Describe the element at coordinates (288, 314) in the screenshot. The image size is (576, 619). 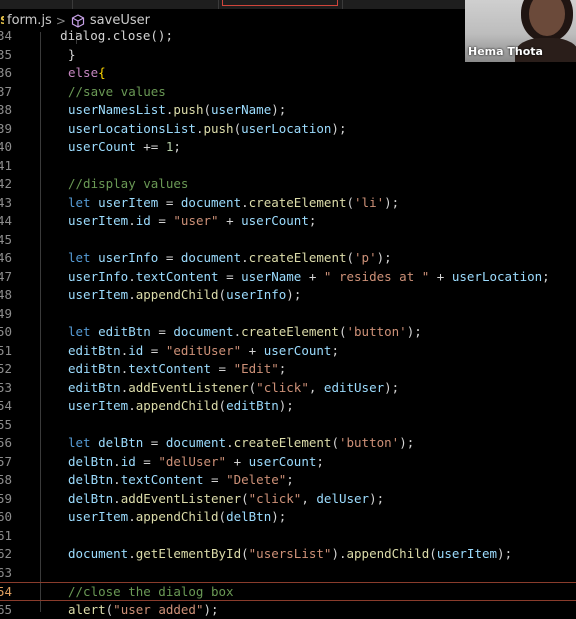
I see `code-line: 49` at that location.